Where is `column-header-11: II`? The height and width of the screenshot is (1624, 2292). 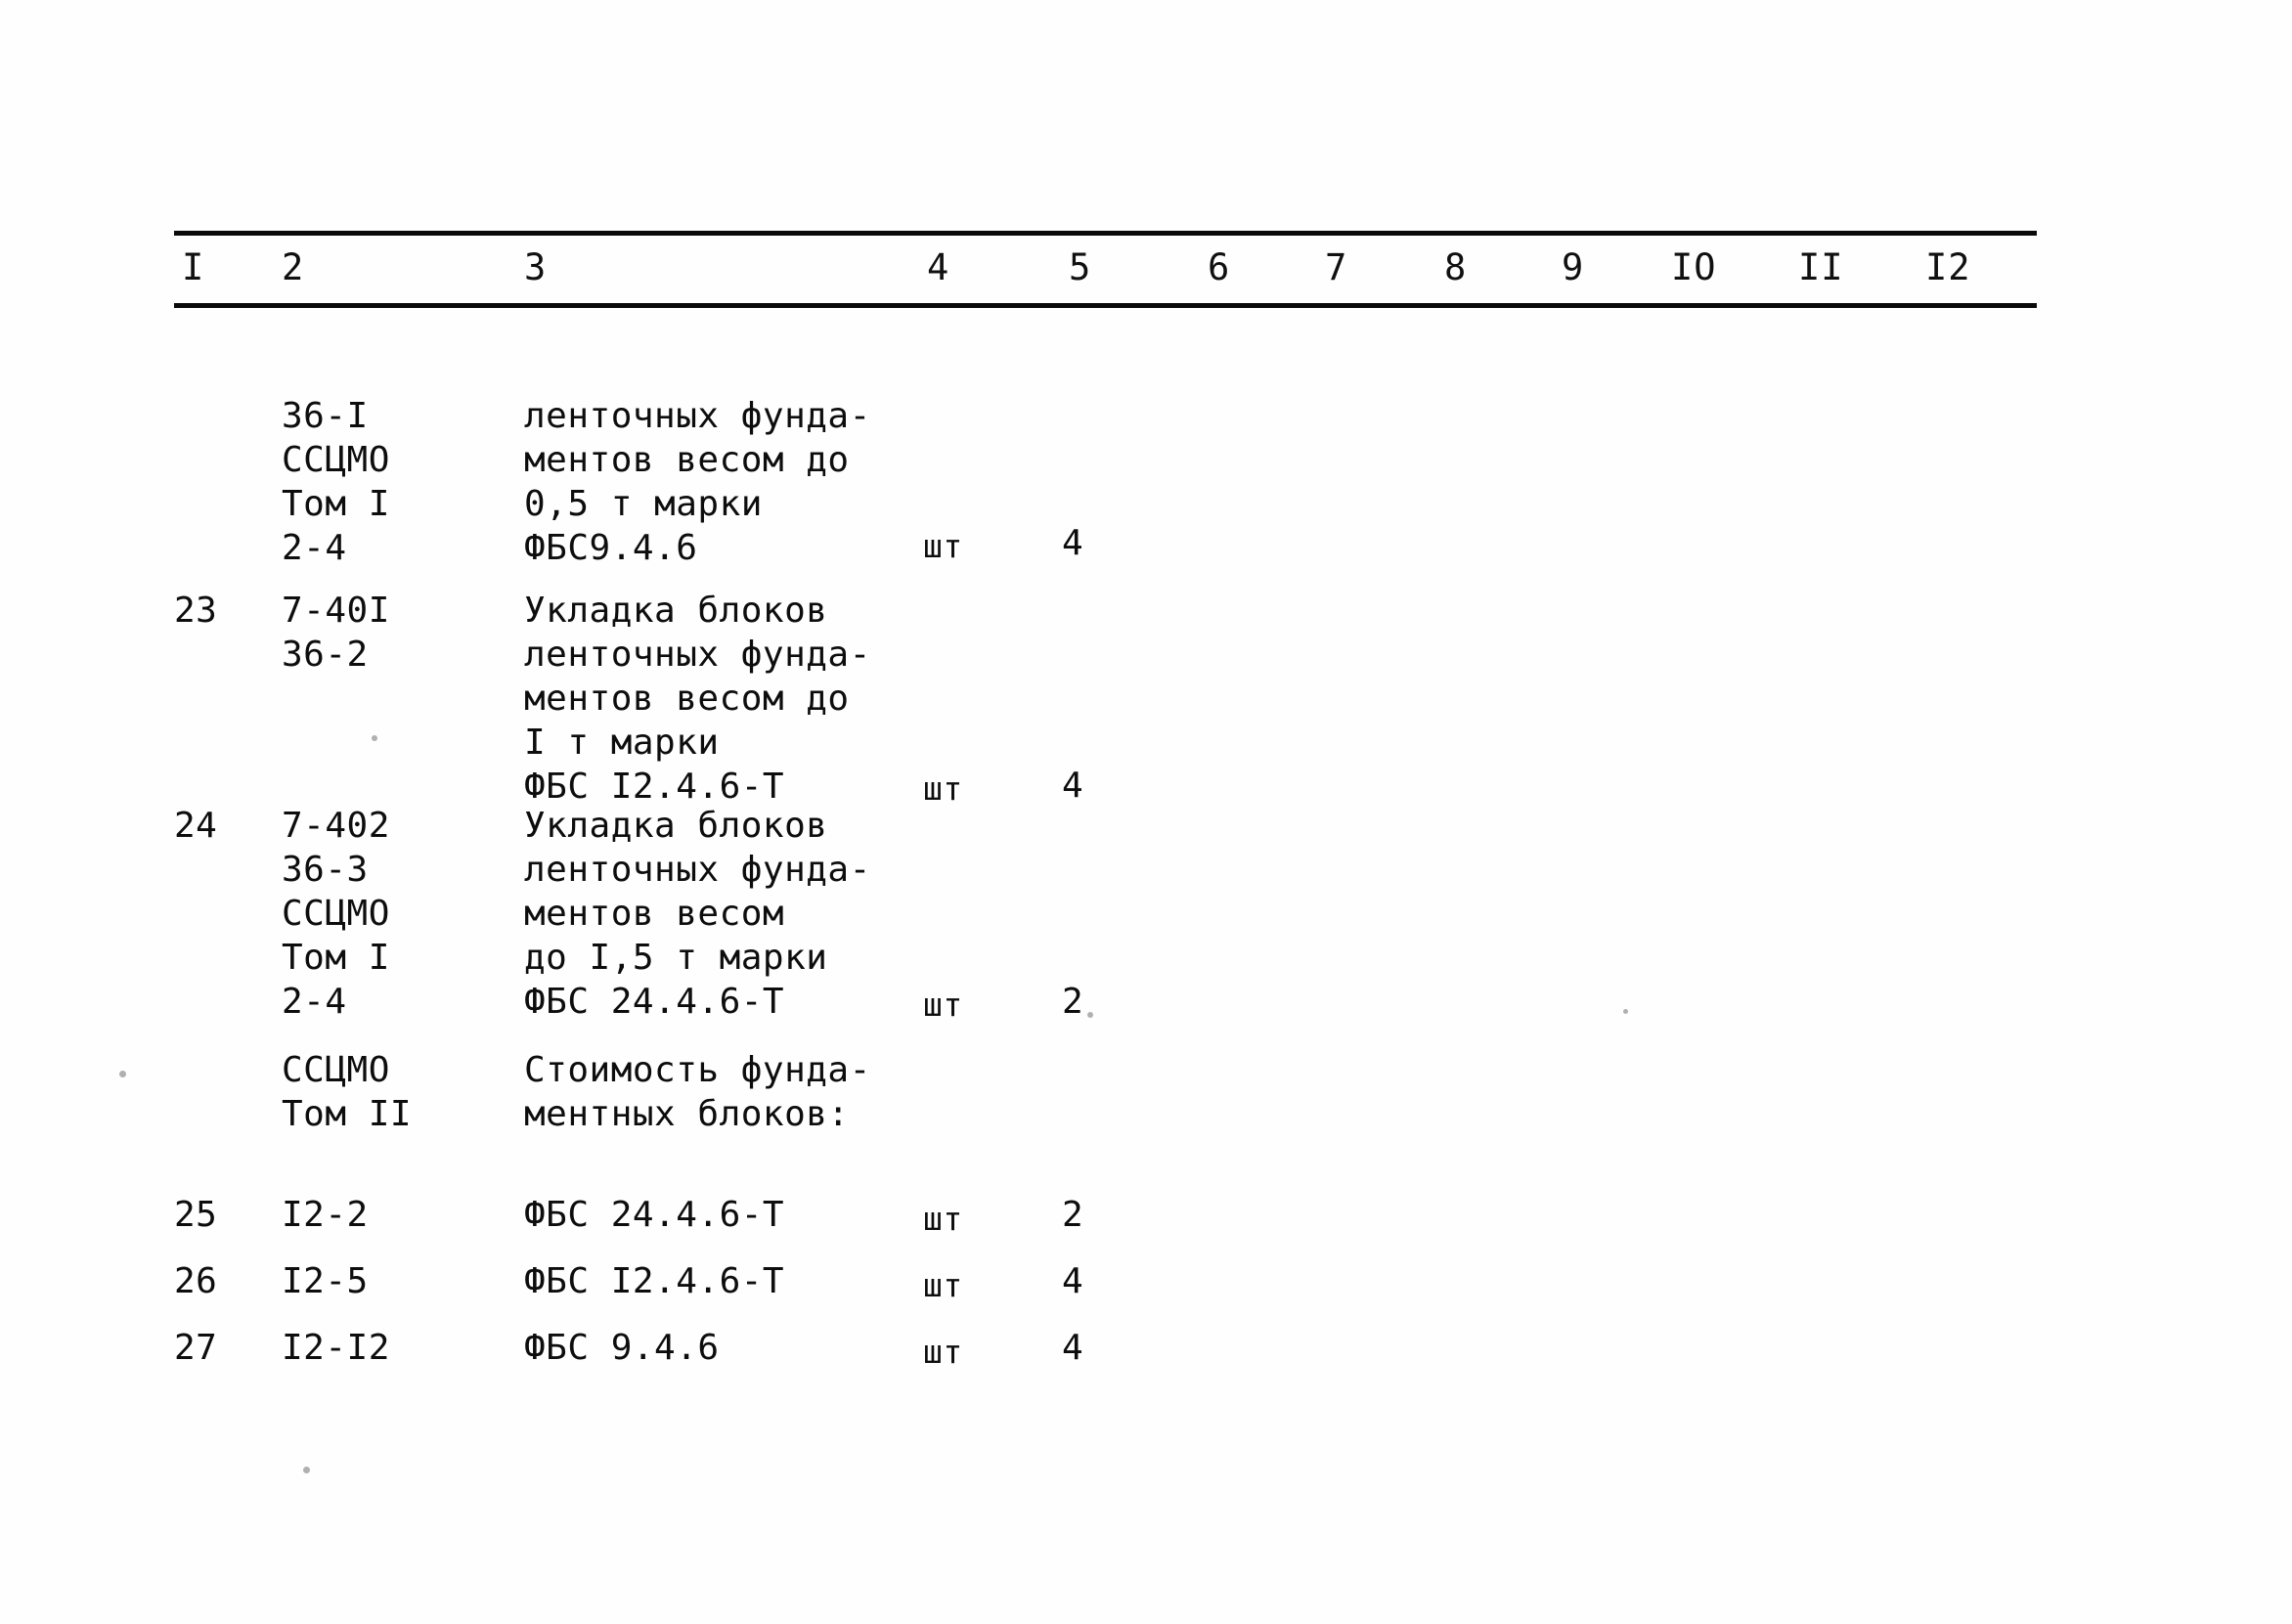
column-header-11: II is located at coordinates (1821, 267).